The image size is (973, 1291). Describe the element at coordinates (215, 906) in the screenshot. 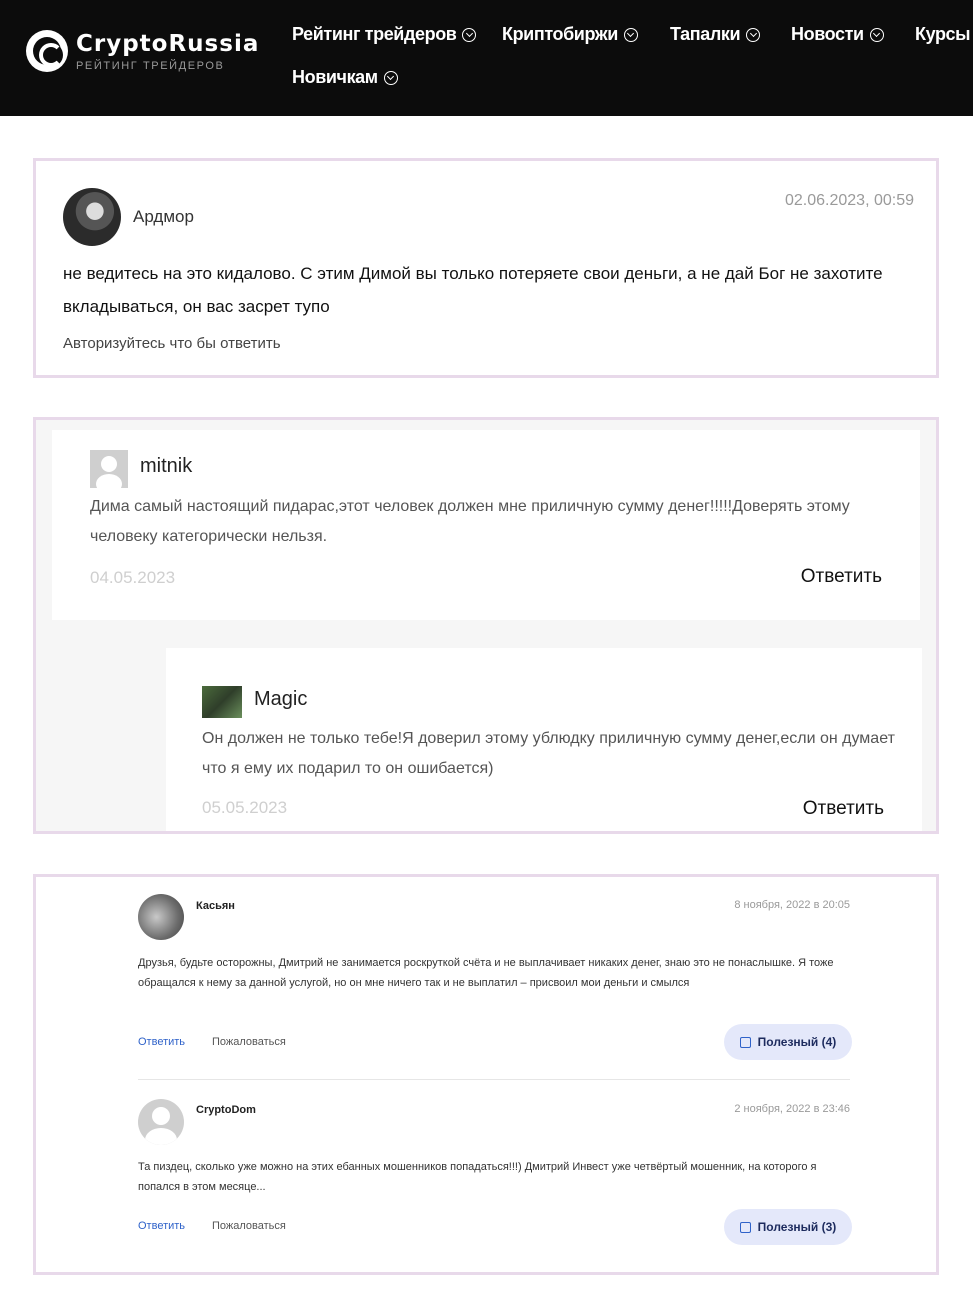

I see `comment-author: Касьян` at that location.